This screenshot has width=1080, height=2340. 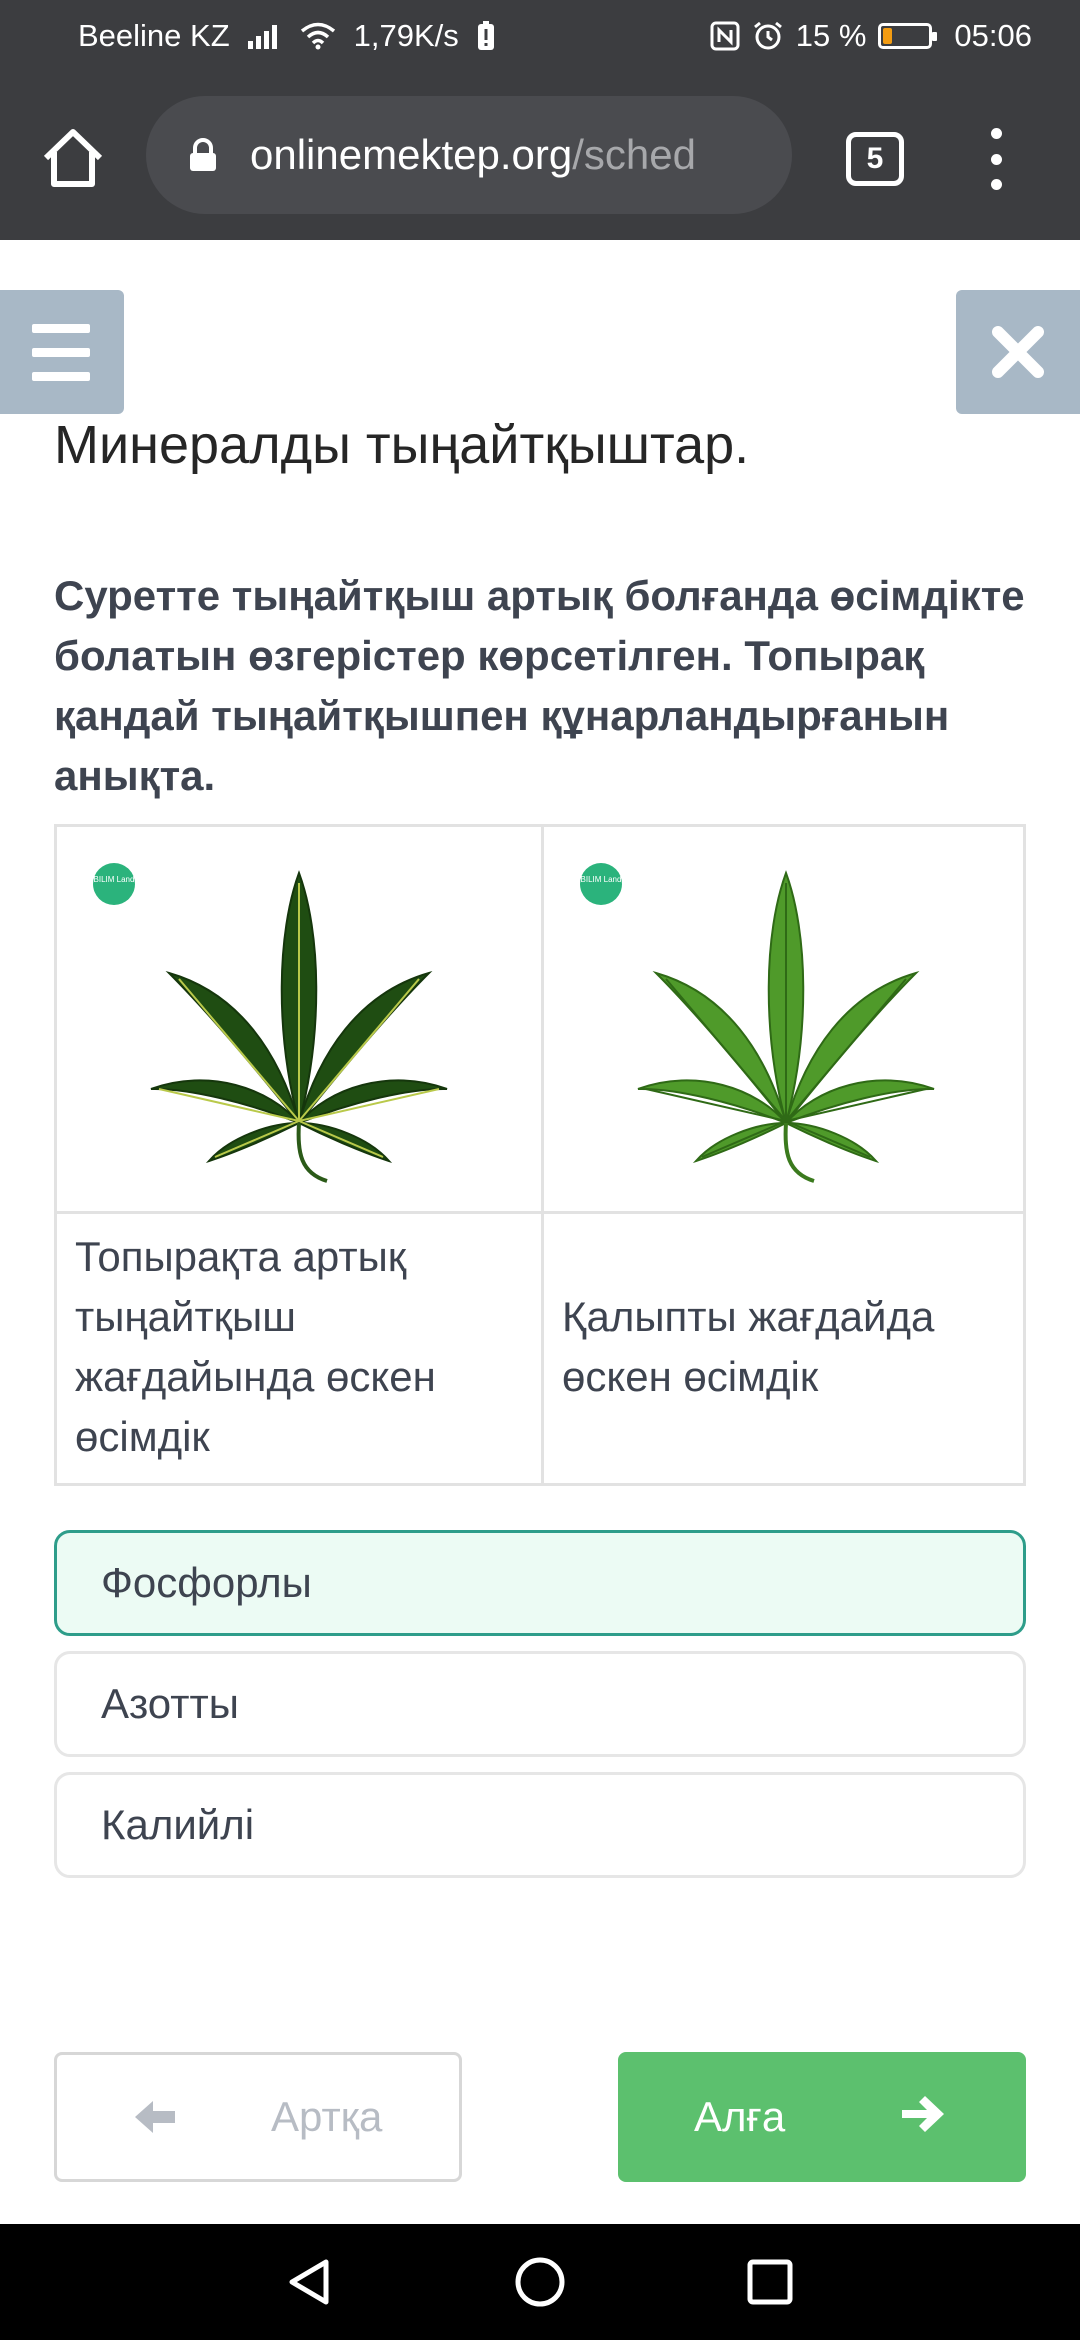 What do you see at coordinates (402, 445) in the screenshot?
I see `lesson-title: Минералды тыңайтқыштар.` at bounding box center [402, 445].